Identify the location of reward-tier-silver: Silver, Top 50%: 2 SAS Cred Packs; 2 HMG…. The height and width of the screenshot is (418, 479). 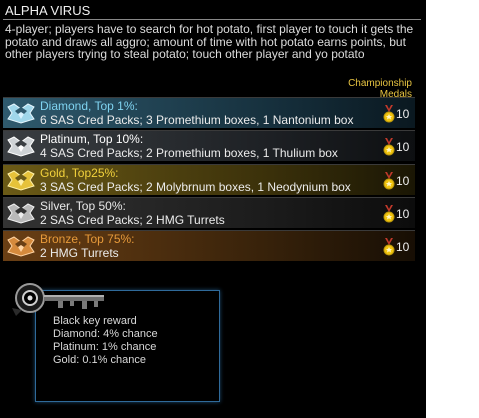
(209, 212).